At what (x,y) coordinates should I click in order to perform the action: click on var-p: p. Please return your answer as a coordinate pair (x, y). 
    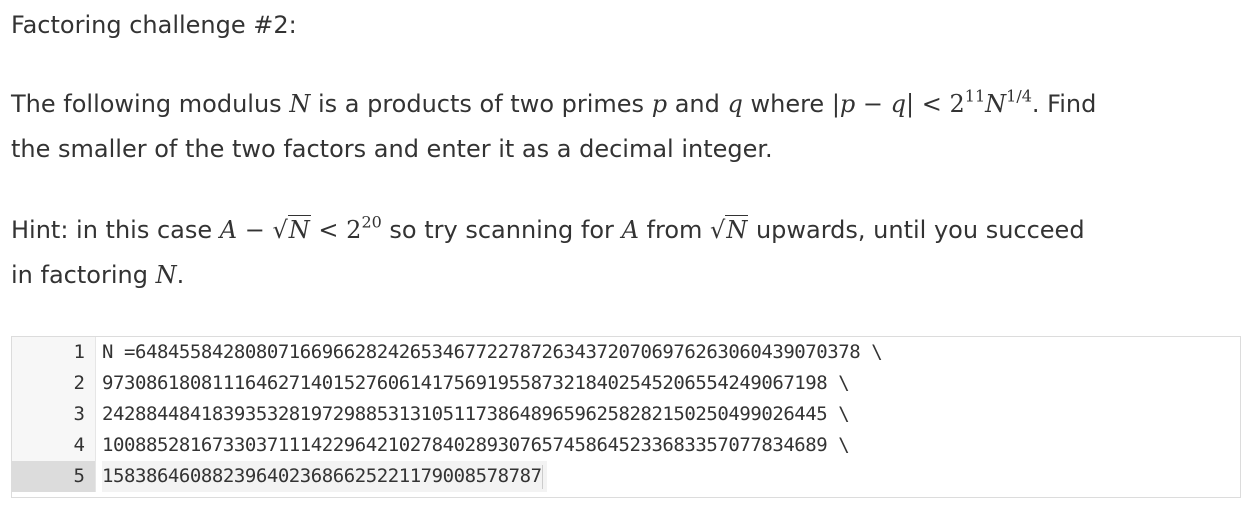
    Looking at the image, I should click on (659, 104).